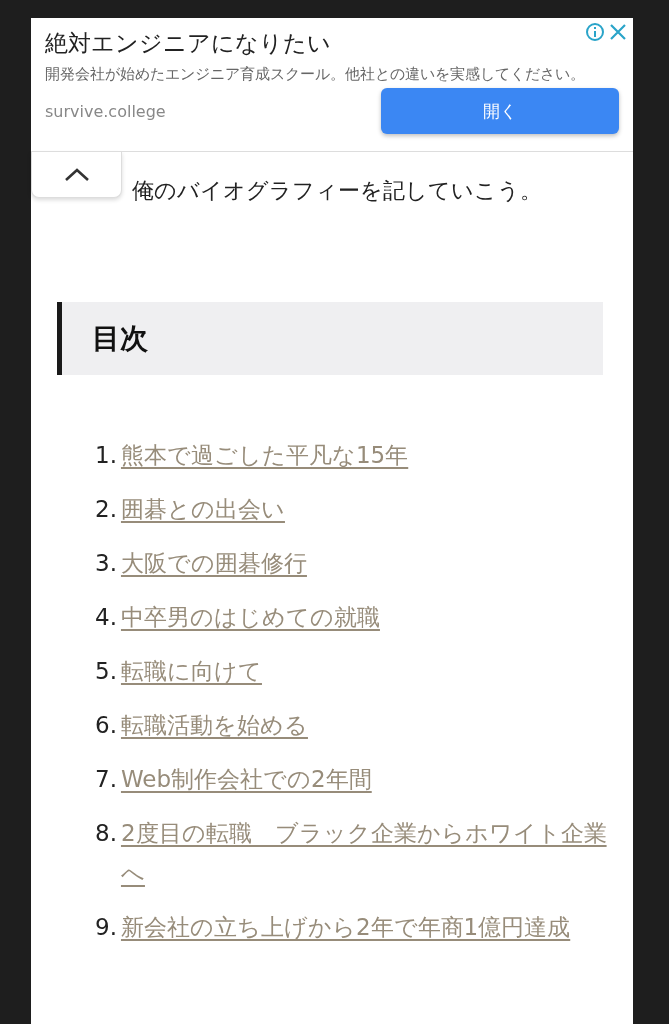 The height and width of the screenshot is (1024, 669). Describe the element at coordinates (363, 853) in the screenshot. I see `toc-link: 2度目の転職 ブラック企業からホワイト企業へ` at that location.